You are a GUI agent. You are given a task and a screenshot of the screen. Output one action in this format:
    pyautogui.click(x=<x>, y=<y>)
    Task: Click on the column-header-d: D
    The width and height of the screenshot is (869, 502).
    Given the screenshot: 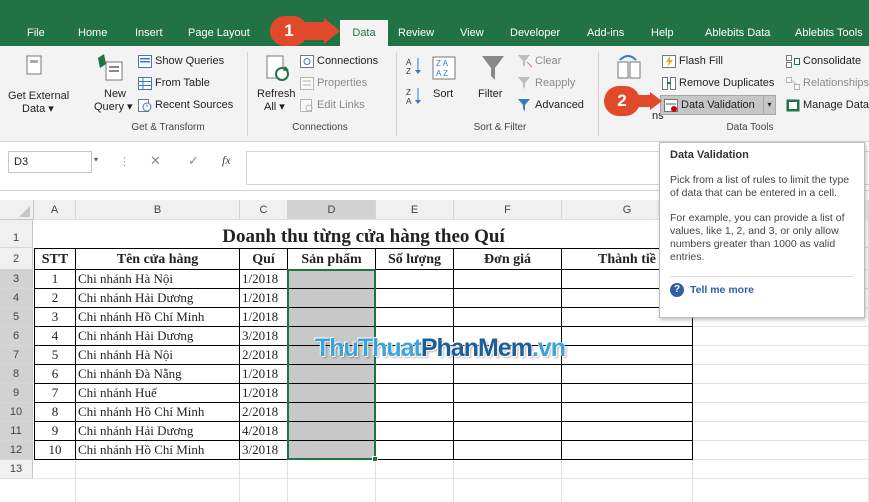 What is the action you would take?
    pyautogui.click(x=332, y=210)
    